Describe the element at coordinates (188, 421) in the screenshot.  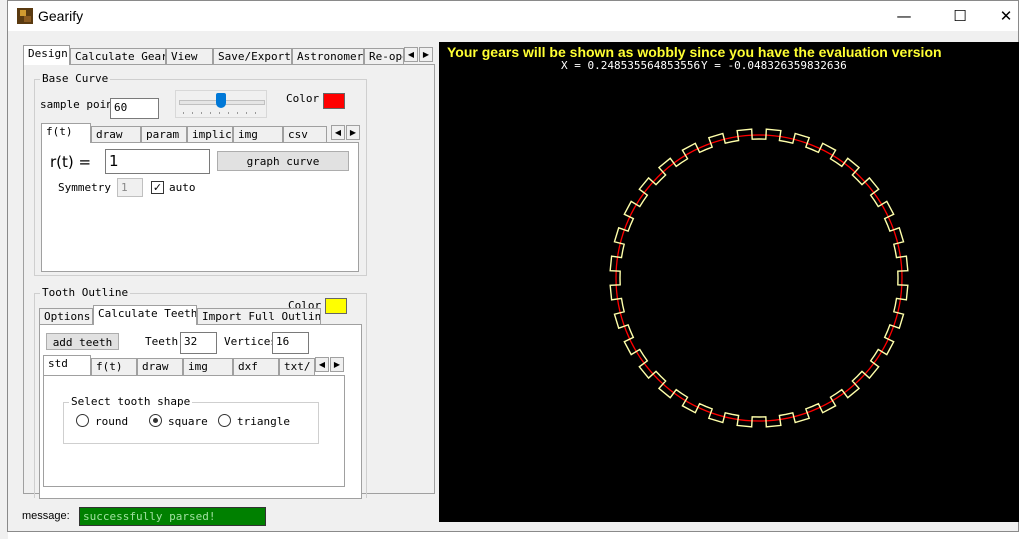
I see `square-label: square` at that location.